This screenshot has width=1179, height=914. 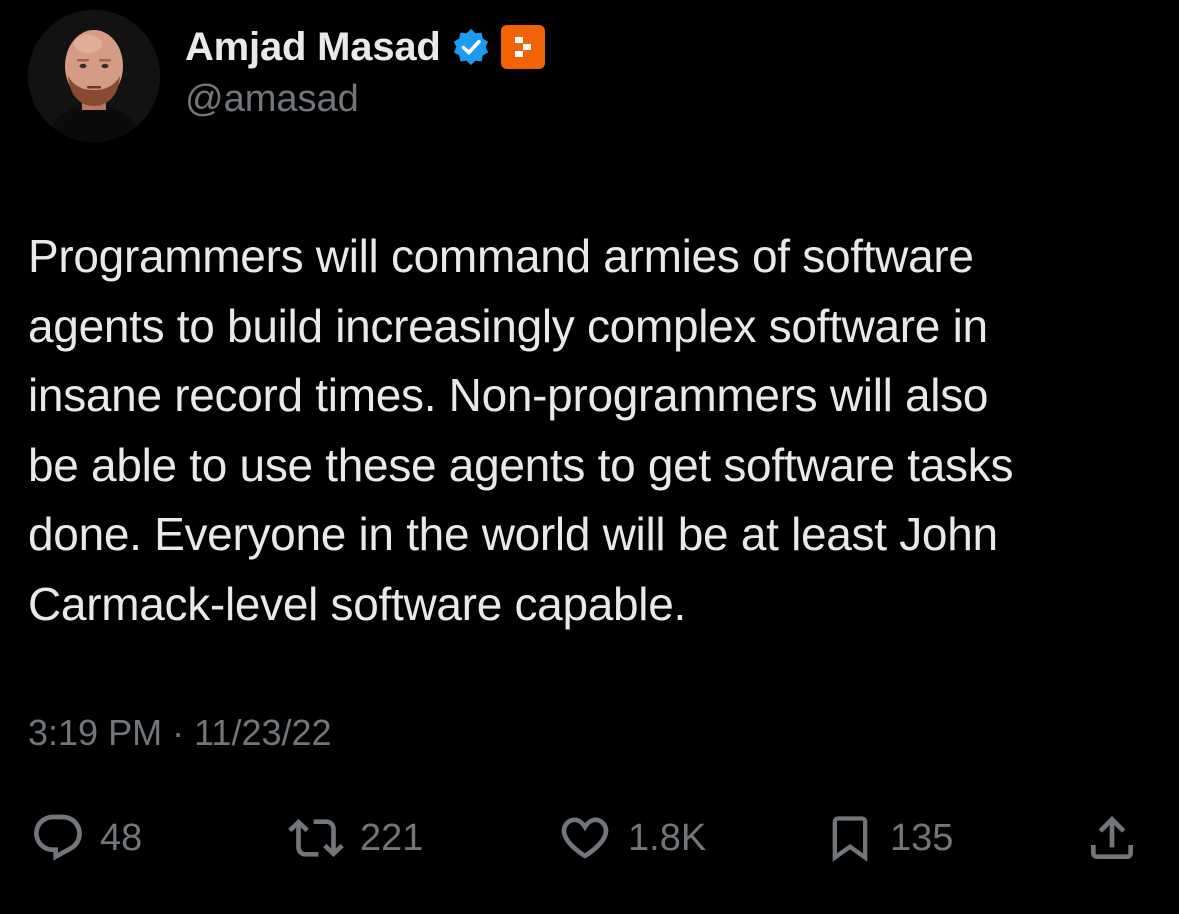 I want to click on action-bar: 48 221 1.8K 135, so click(x=589, y=838).